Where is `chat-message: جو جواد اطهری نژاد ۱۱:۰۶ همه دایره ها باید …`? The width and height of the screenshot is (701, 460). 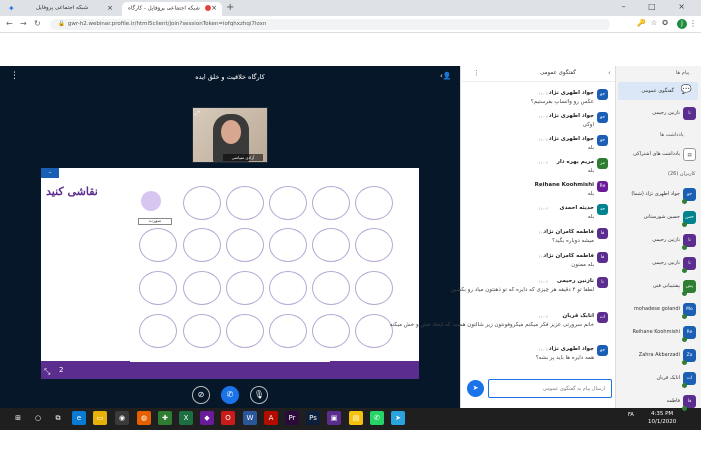 chat-message: جو جواد اطهری نژاد ۱۱:۰۶ همه دایره ها باید … is located at coordinates (538, 357).